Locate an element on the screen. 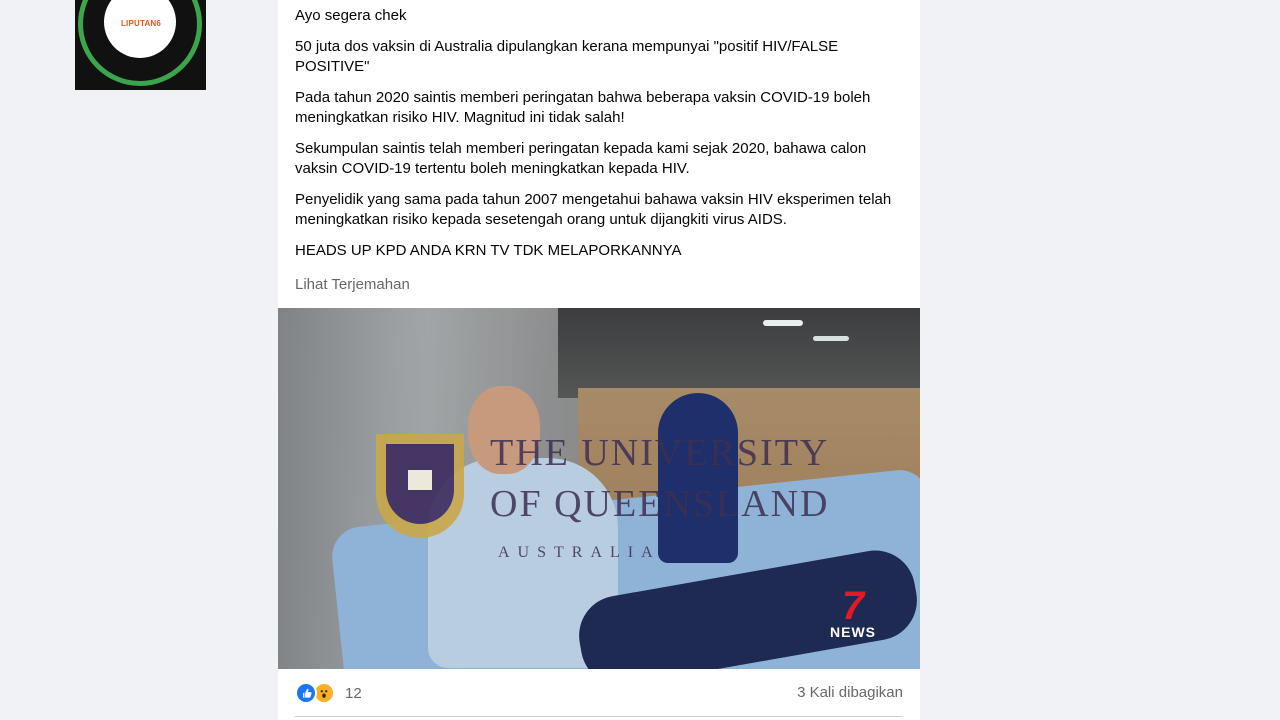 The width and height of the screenshot is (1280, 720). logo-text: LIPUTAN6 is located at coordinates (141, 23).